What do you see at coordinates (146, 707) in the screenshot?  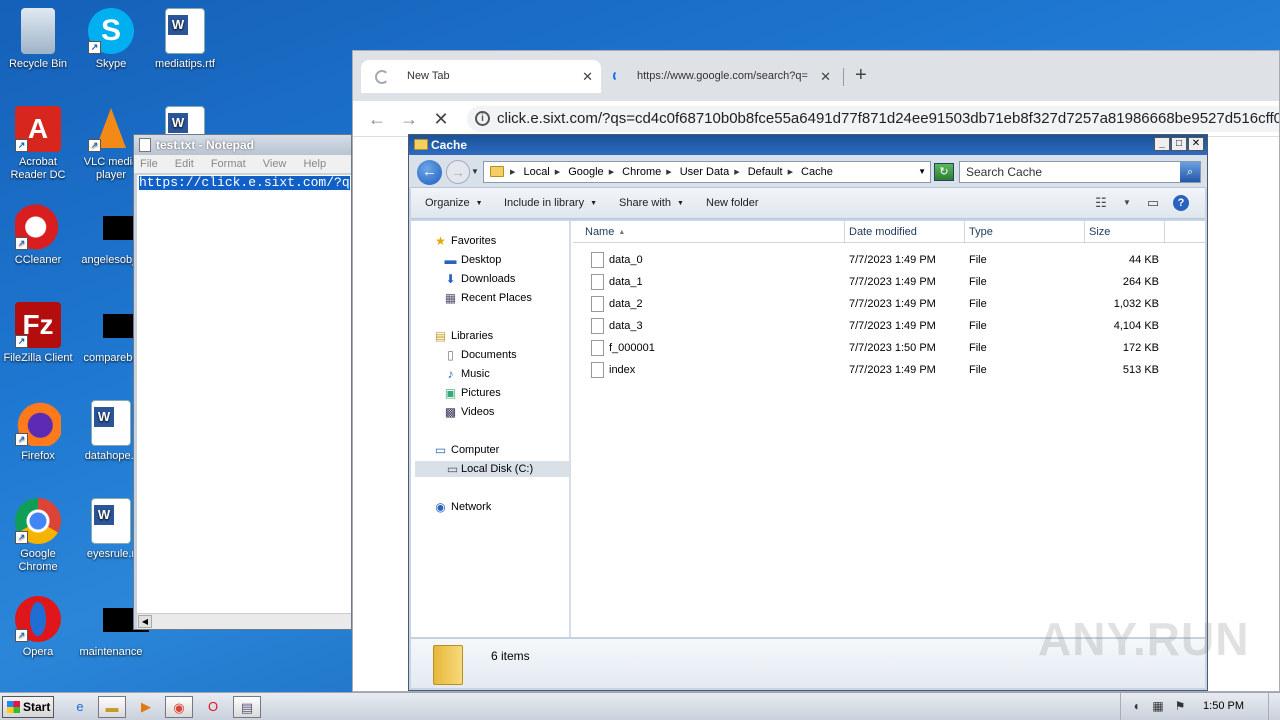 I see `media-player-icon: ▶` at bounding box center [146, 707].